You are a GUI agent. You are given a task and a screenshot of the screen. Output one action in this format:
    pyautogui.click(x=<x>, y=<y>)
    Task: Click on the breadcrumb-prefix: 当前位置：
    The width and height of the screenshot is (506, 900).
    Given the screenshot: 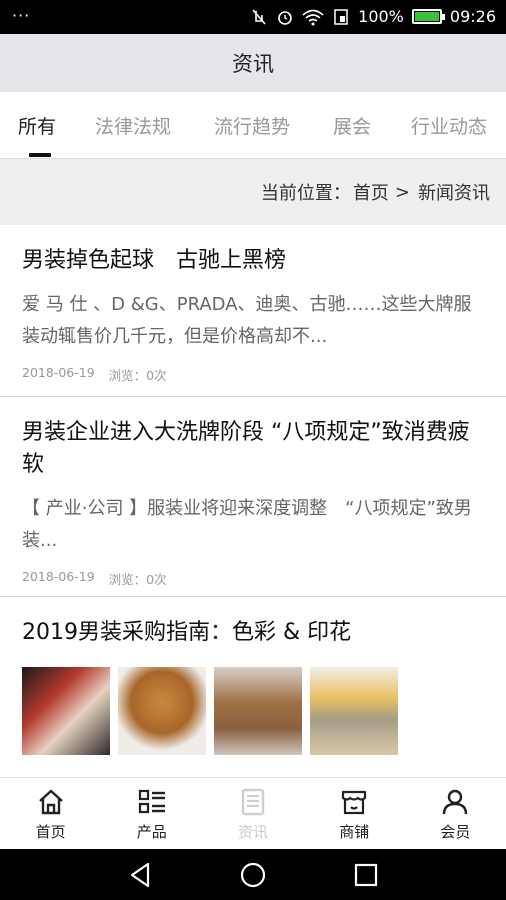 What is the action you would take?
    pyautogui.click(x=305, y=193)
    